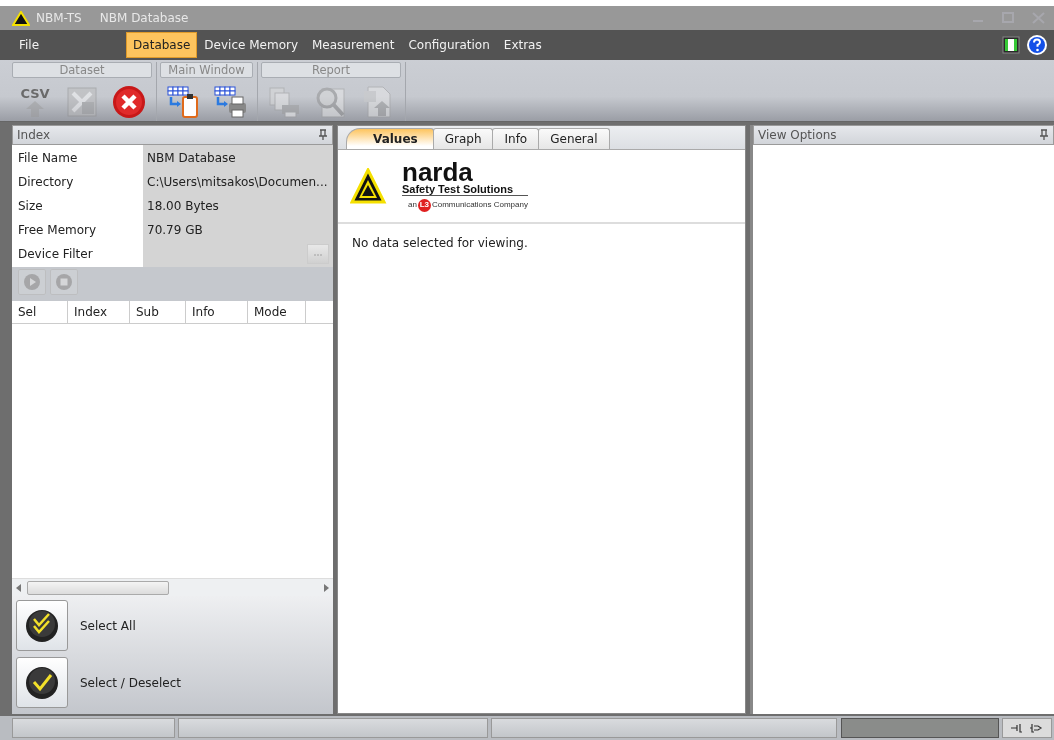 This screenshot has width=1054, height=740. What do you see at coordinates (479, 205) in the screenshot?
I see `logo-suffix: Communications Company` at bounding box center [479, 205].